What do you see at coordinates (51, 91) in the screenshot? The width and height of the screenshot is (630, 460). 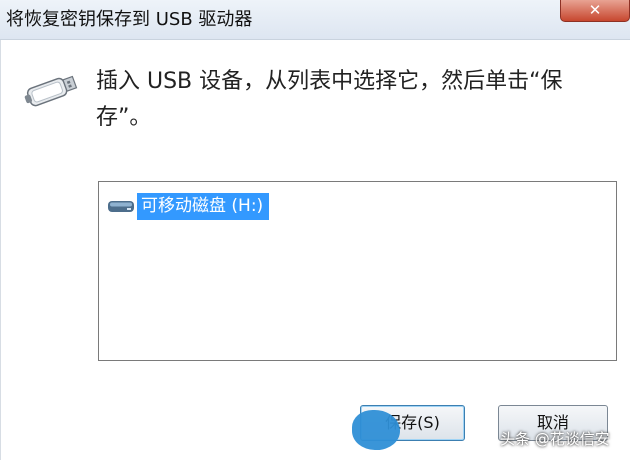 I see `usb-drive-icon` at bounding box center [51, 91].